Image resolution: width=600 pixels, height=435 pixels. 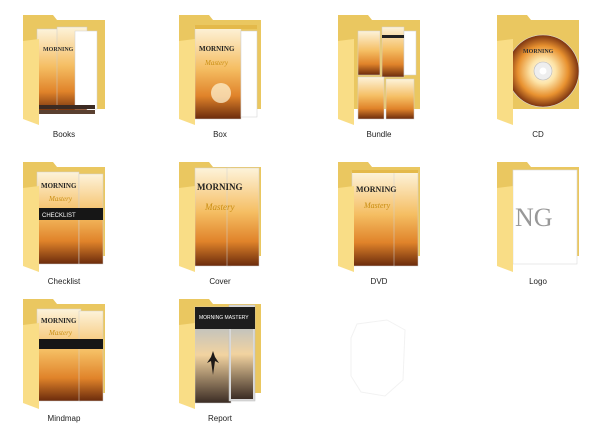 I want to click on folder-label: Checklist, so click(x=64, y=281).